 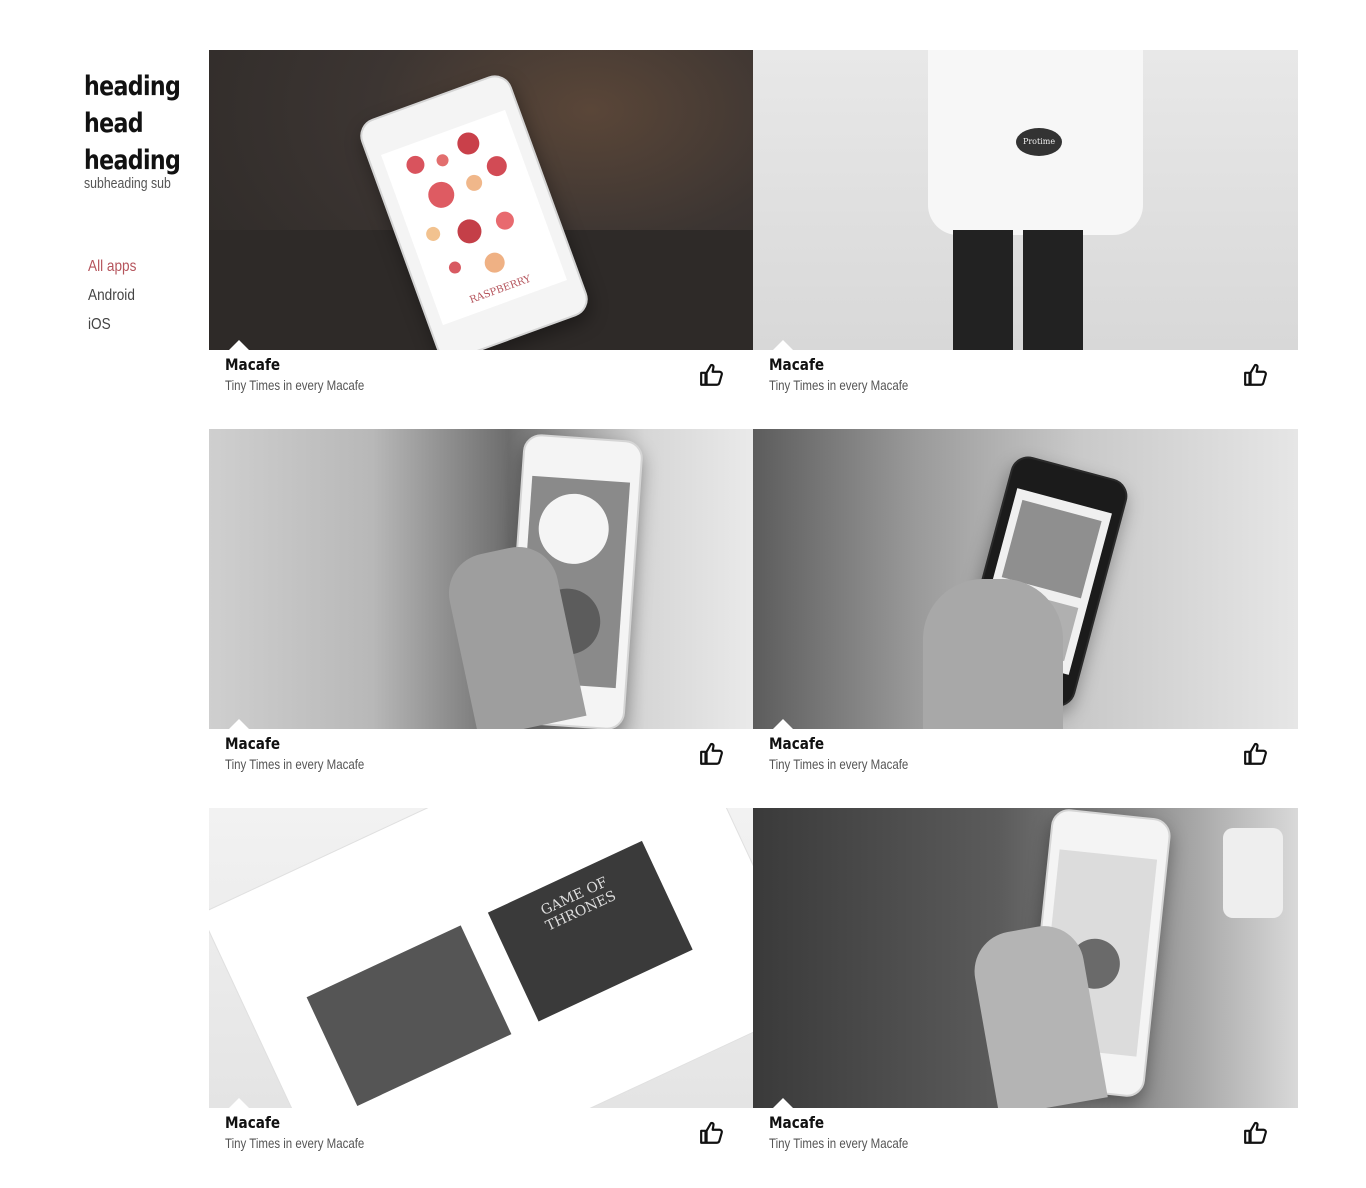 I want to click on app-card-image: RASPBERRY, so click(x=481, y=200).